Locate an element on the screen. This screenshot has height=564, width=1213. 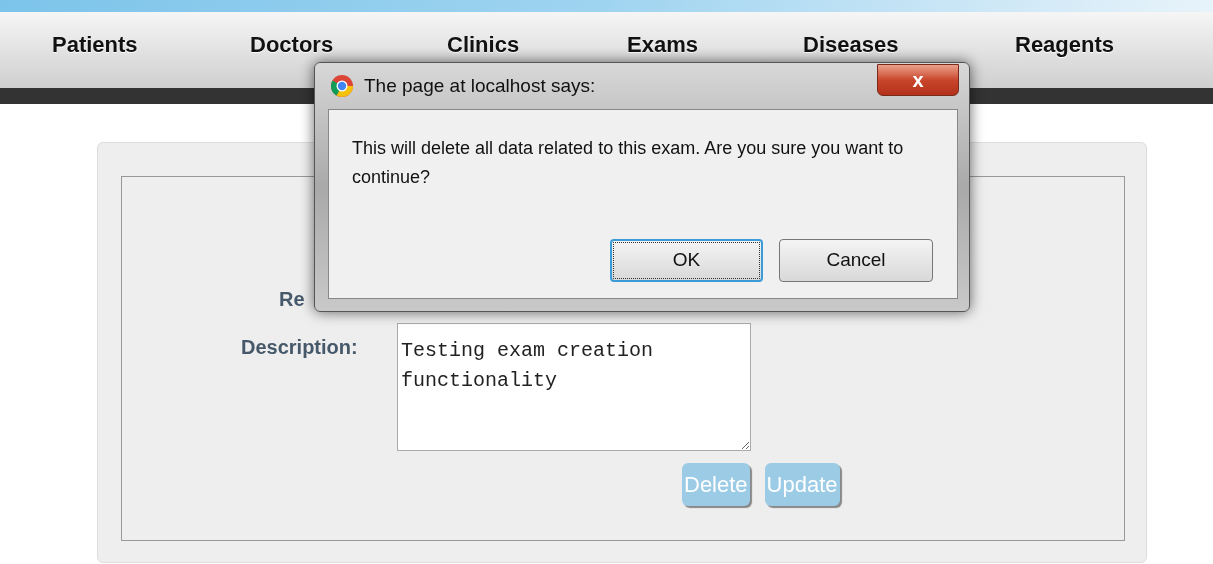
field-label: Description: is located at coordinates (299, 347).